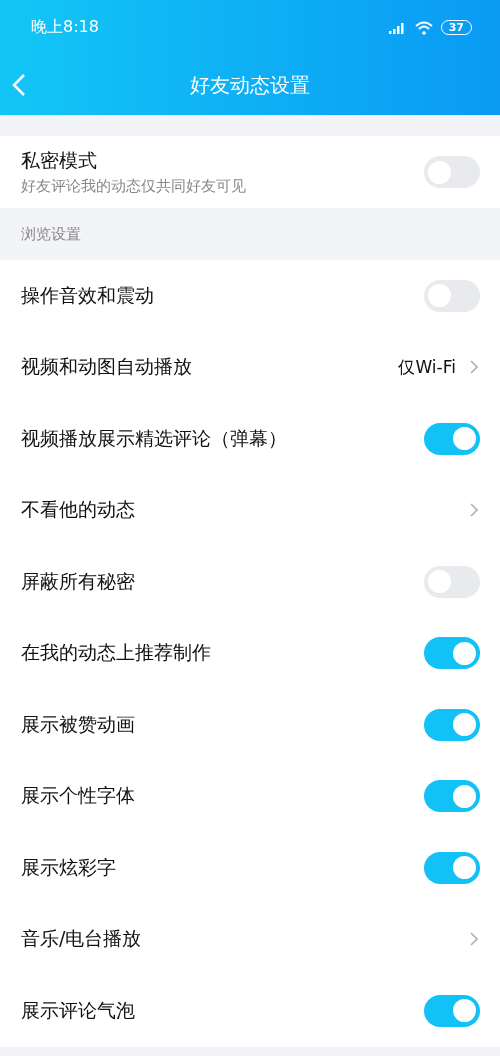  I want to click on setting-value: 仅Wi-Fi, so click(427, 367).